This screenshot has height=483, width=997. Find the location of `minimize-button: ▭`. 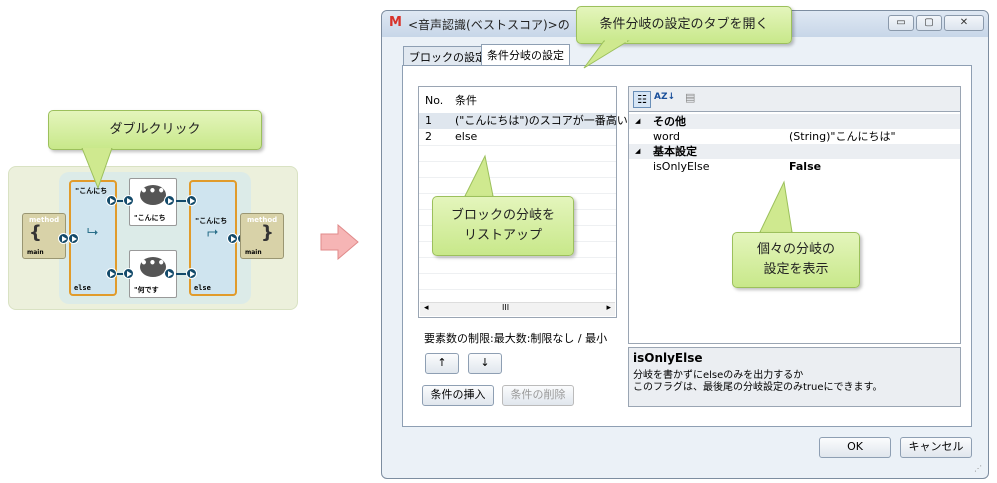

minimize-button: ▭ is located at coordinates (901, 23).